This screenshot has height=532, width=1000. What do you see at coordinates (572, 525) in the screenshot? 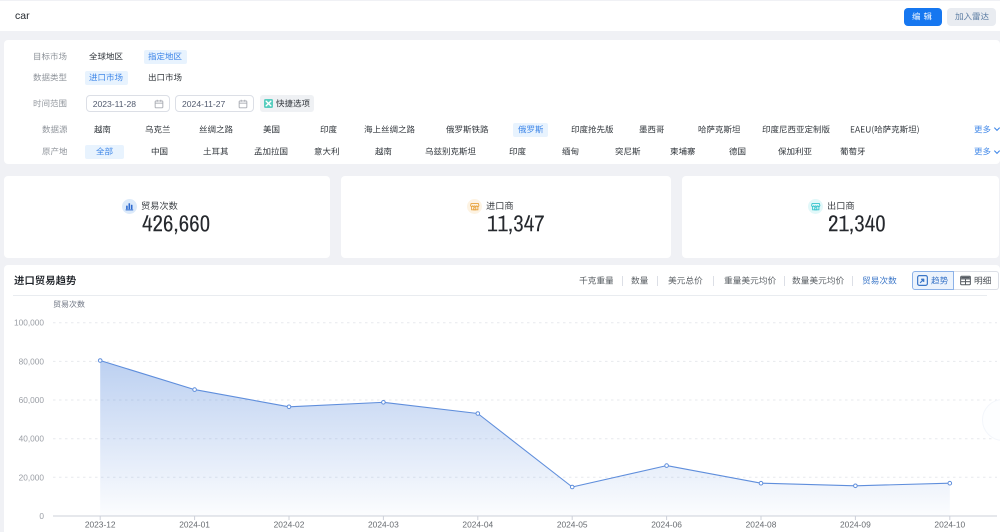
I see `svg-text: 2024-05` at bounding box center [572, 525].